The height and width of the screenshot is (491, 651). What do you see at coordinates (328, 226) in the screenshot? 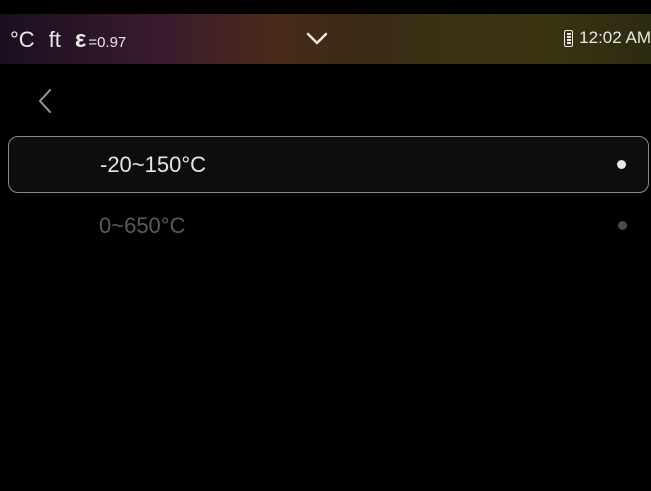
I see `range-option-2: 0~650°C` at bounding box center [328, 226].